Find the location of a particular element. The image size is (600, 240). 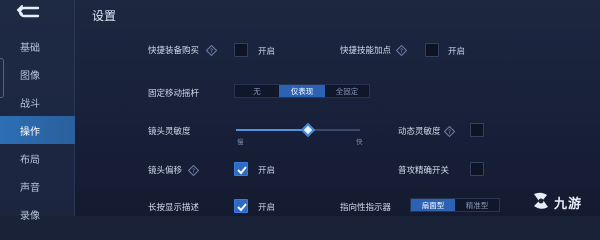

indicator-option-fan: 扇面型 is located at coordinates (433, 205).